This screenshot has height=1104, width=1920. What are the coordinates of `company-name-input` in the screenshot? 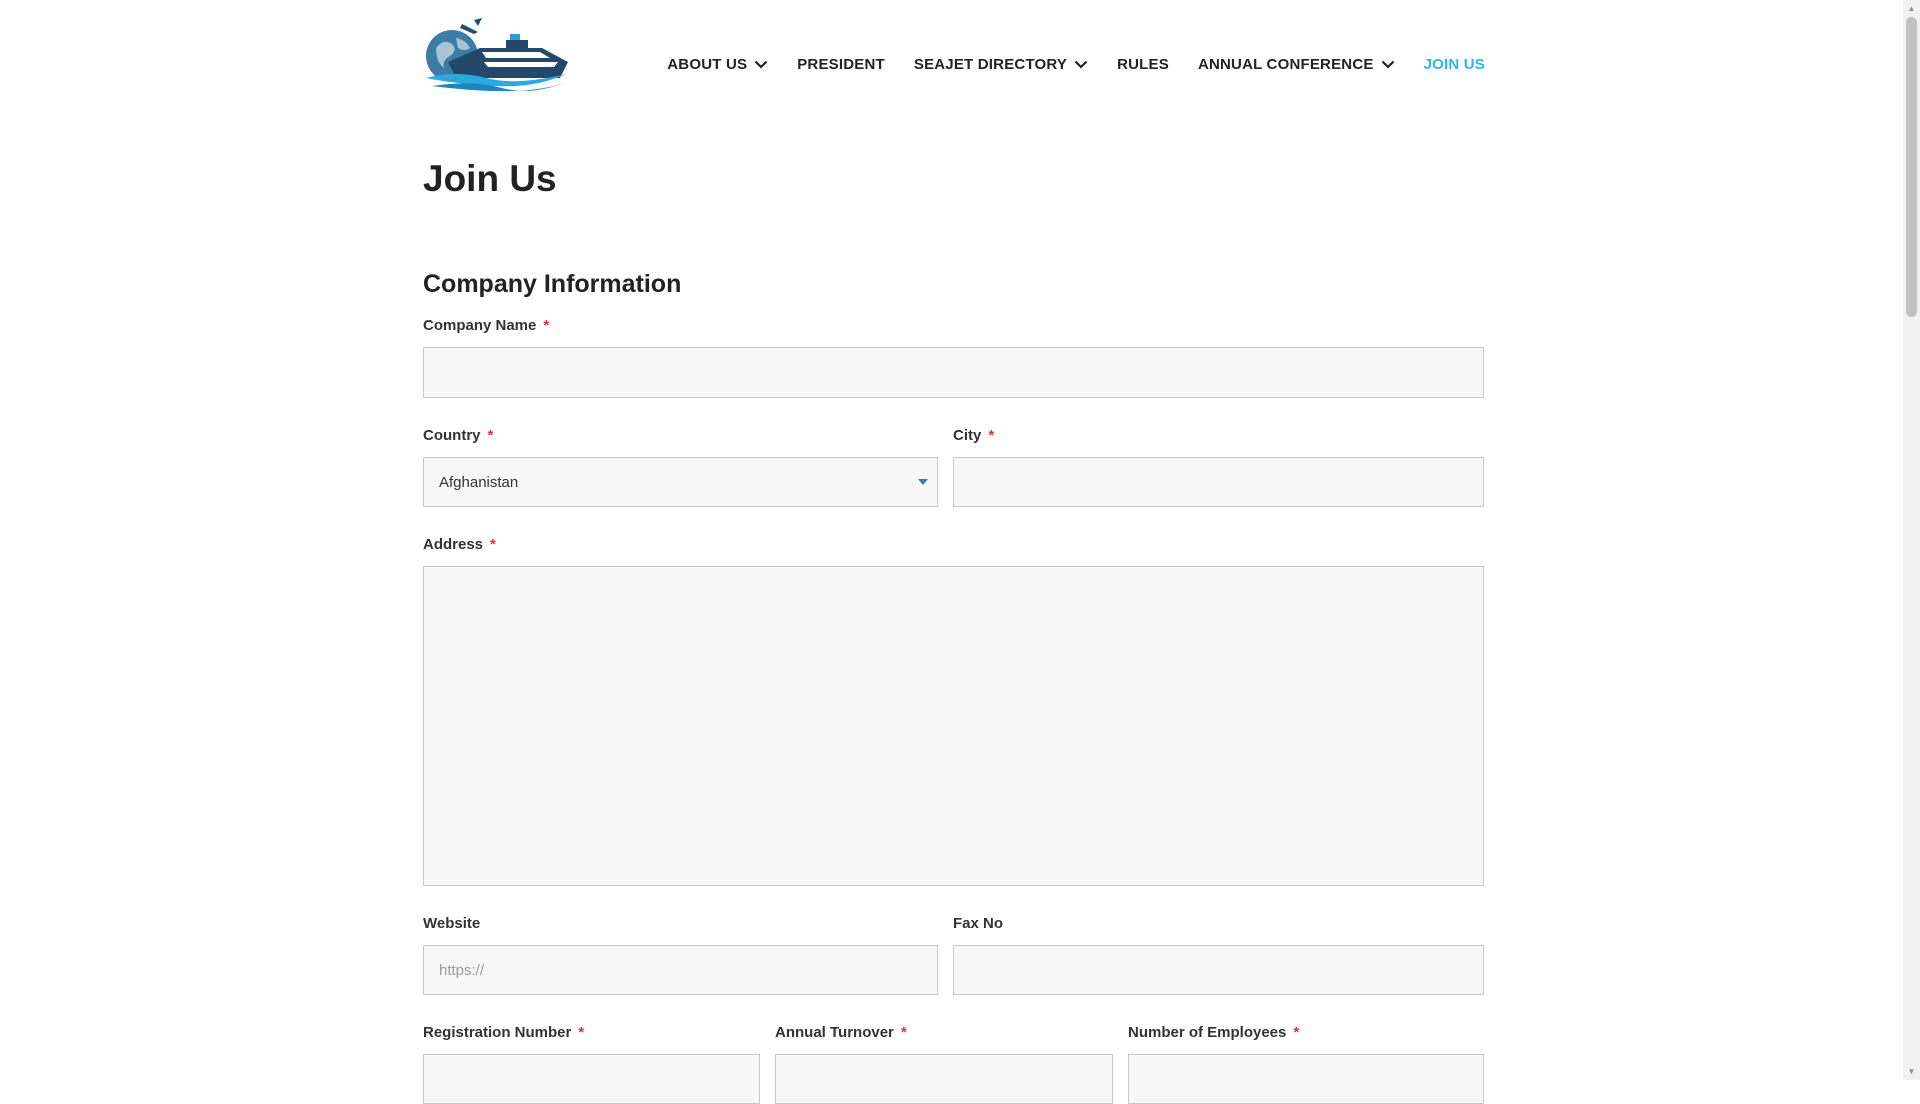 It's located at (953, 372).